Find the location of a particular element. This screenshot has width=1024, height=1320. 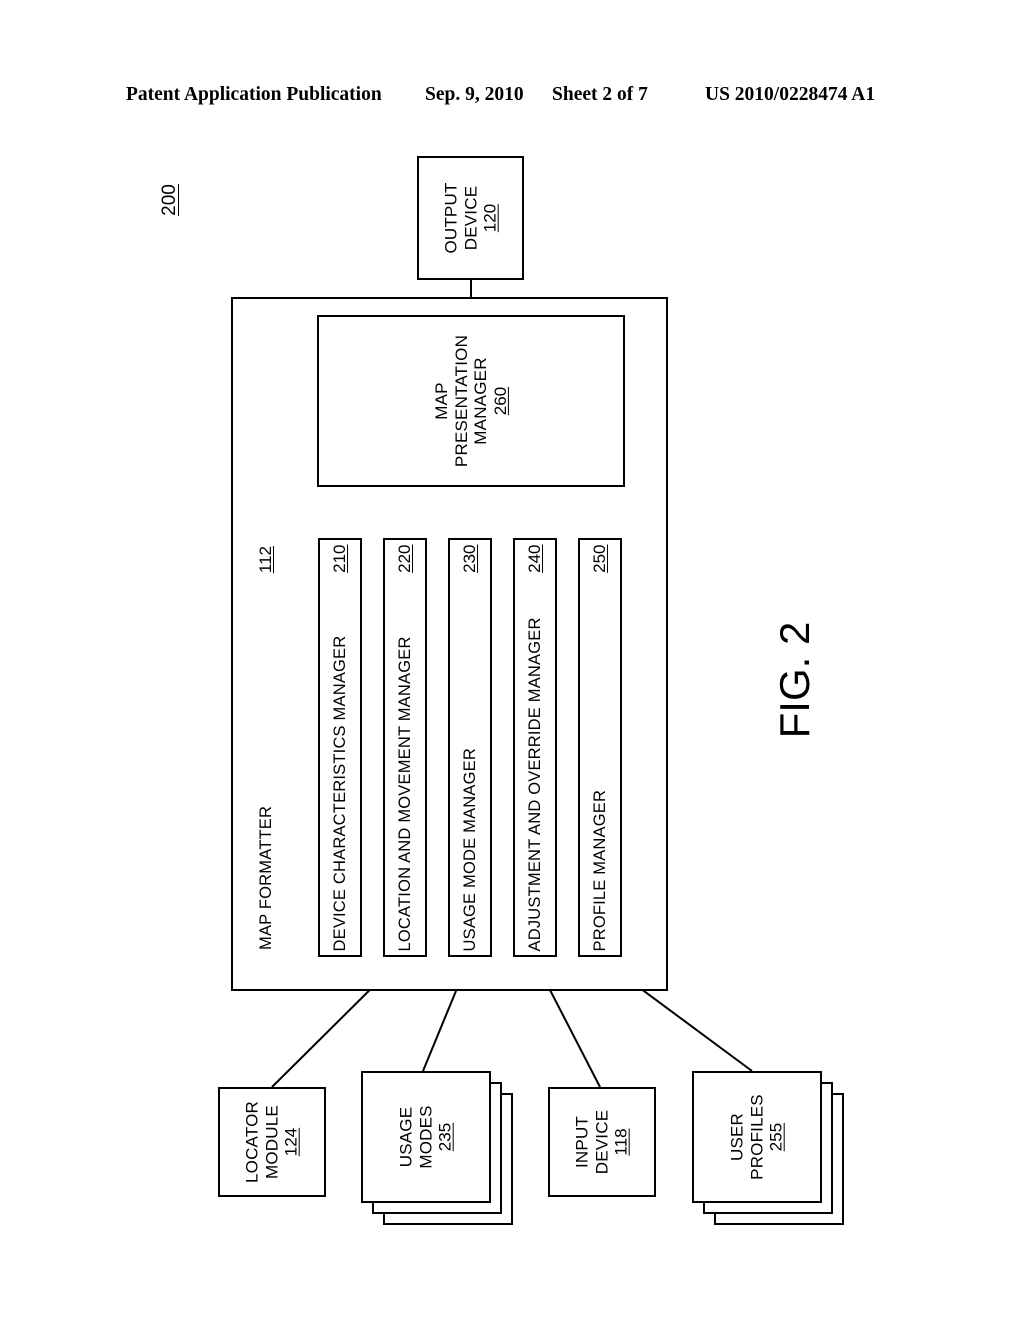

module-content-210: DEVICE CHARACTERISTICS MANAGER 210 is located at coordinates (340, 747).